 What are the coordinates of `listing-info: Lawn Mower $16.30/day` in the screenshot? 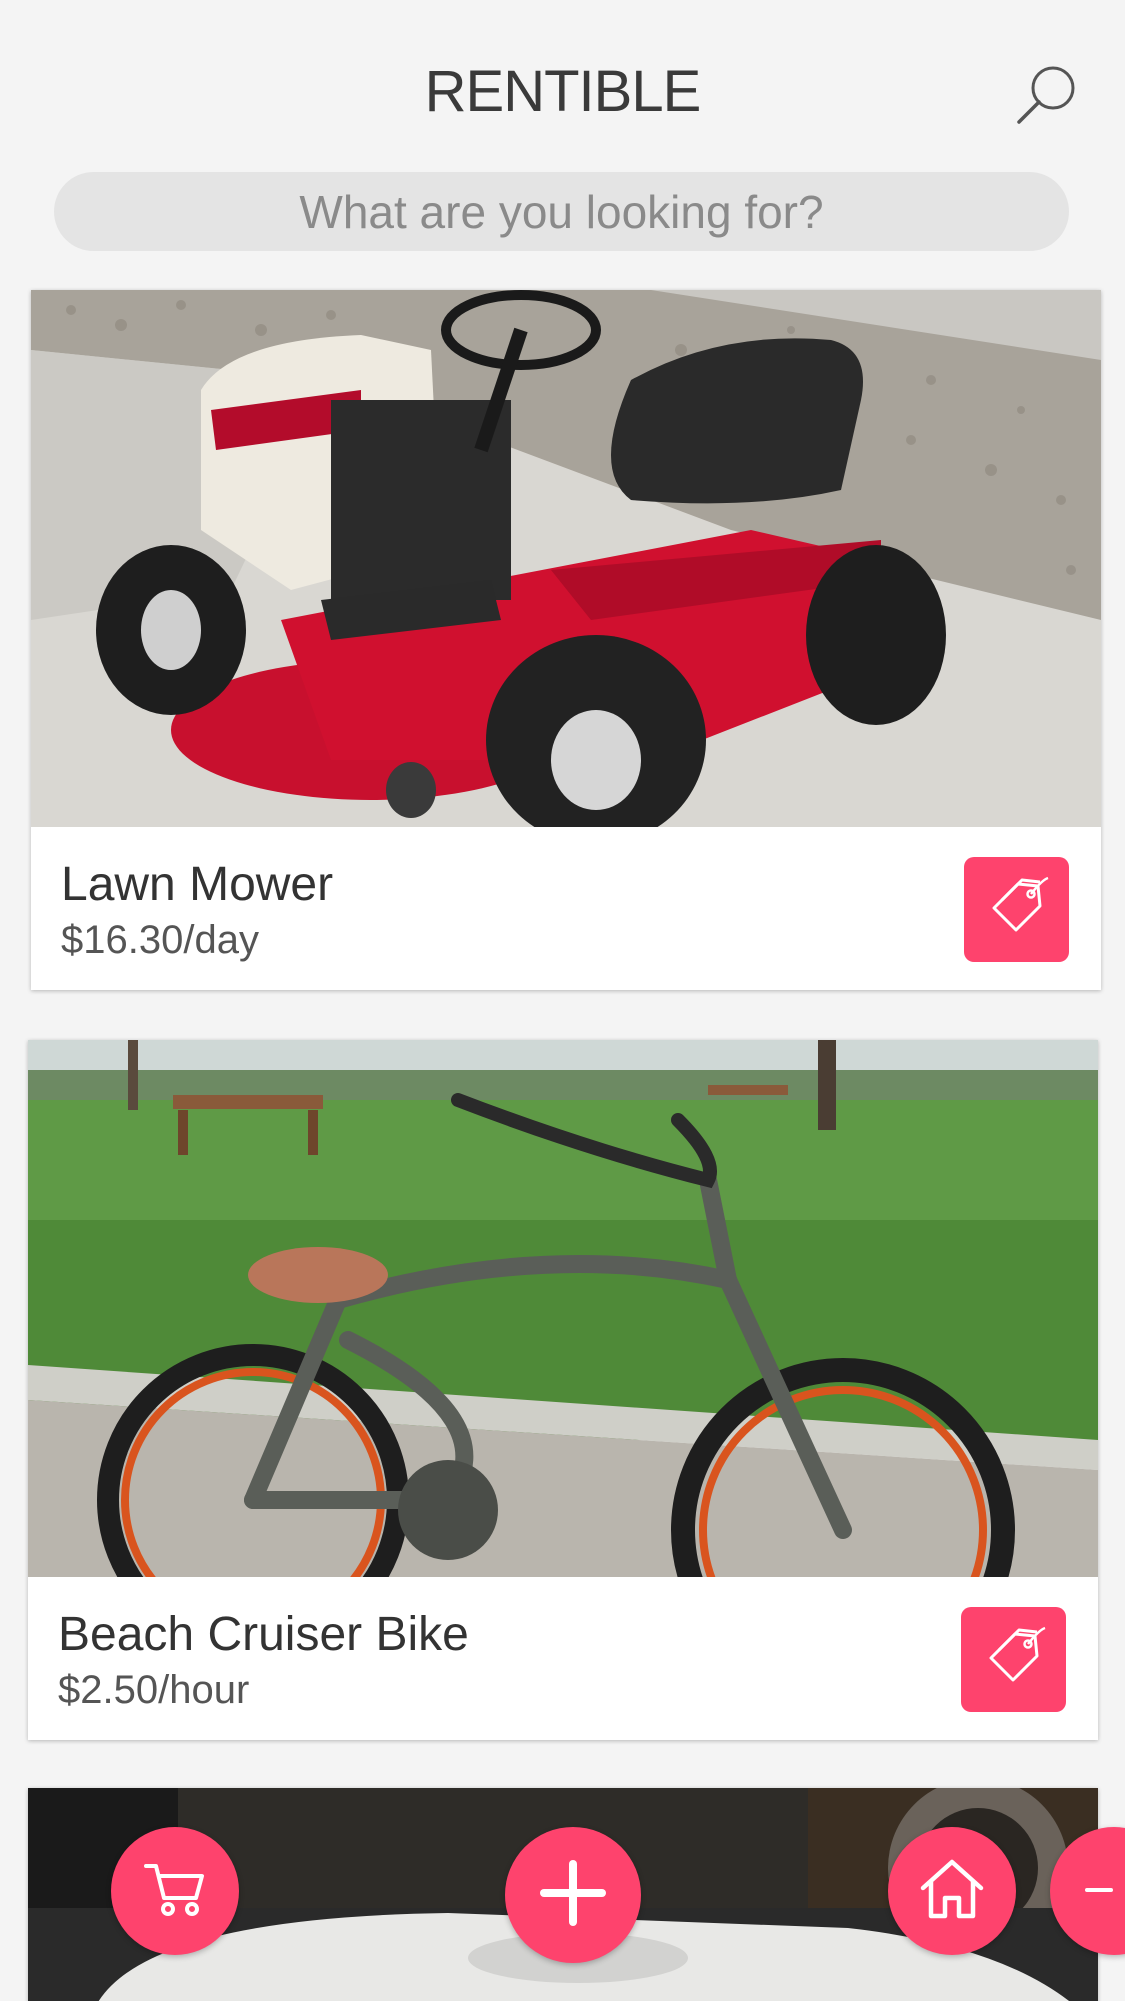 It's located at (566, 908).